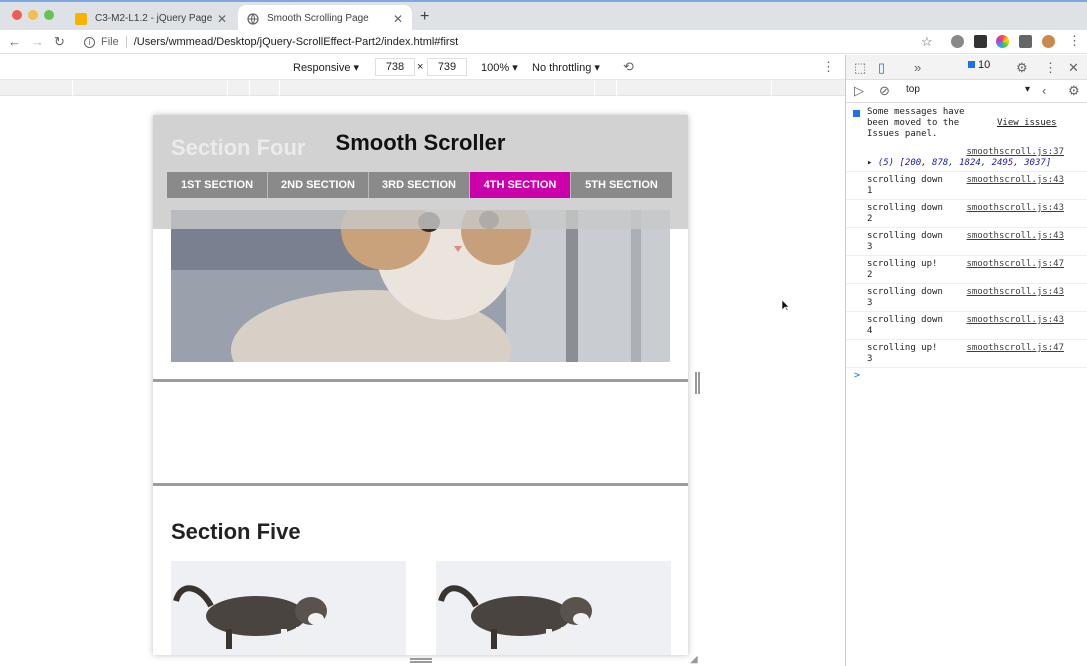 The image size is (1087, 666). What do you see at coordinates (964, 163) in the screenshot?
I see `array-value: (5) [200, 878, 1824, 2495, 3037]` at bounding box center [964, 163].